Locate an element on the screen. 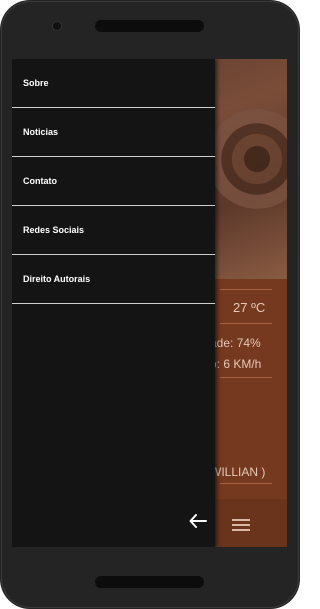 The width and height of the screenshot is (320, 609). drawer-item-redes-sociais: Redes Sociais is located at coordinates (113, 230).